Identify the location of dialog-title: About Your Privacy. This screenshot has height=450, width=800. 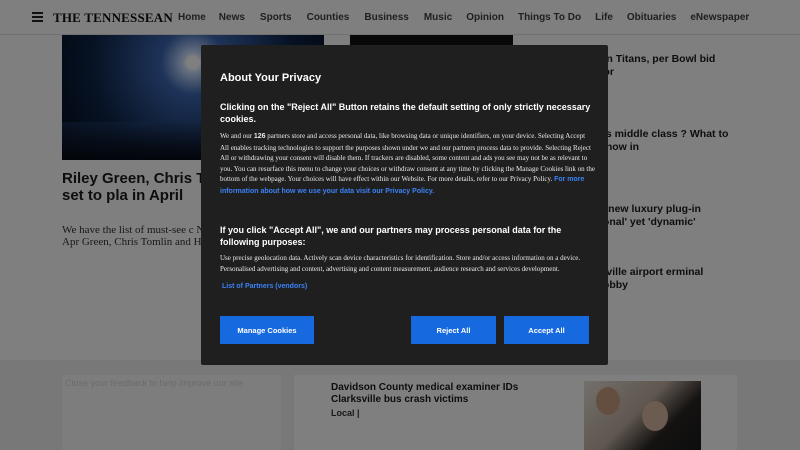
(271, 78).